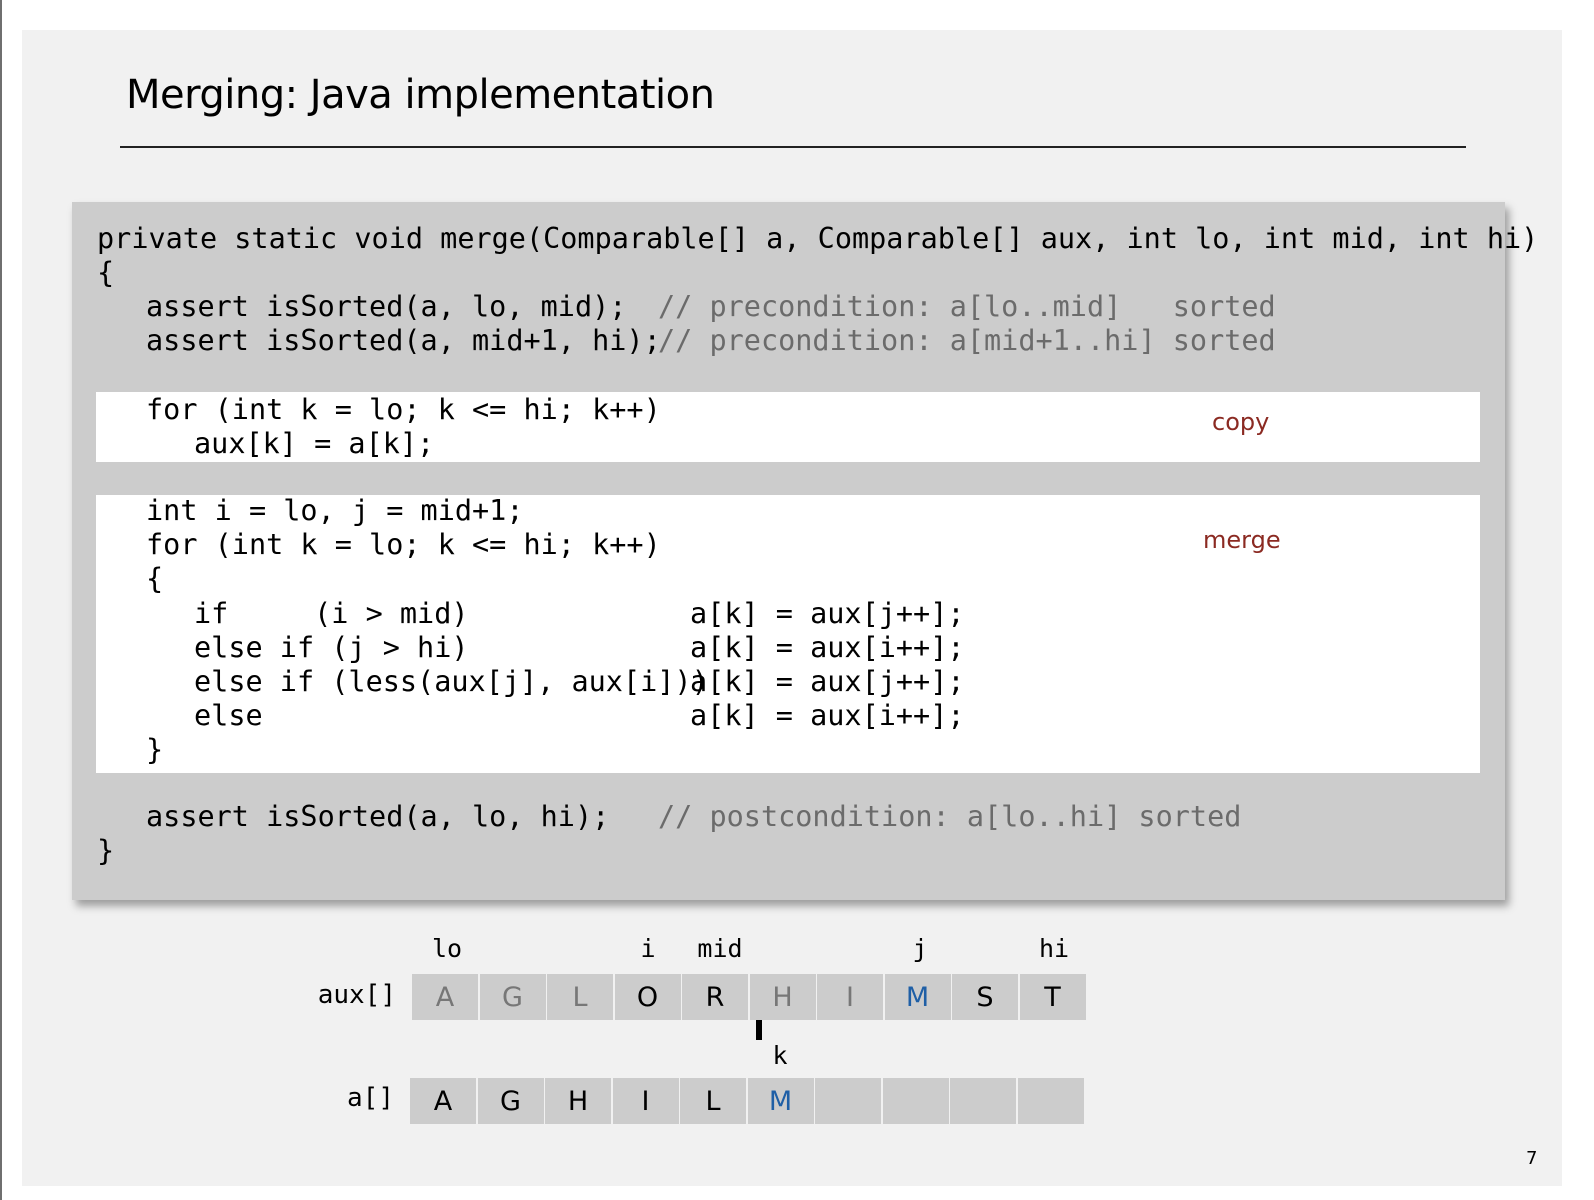 The image size is (1594, 1200). I want to click on title-underline, so click(793, 147).